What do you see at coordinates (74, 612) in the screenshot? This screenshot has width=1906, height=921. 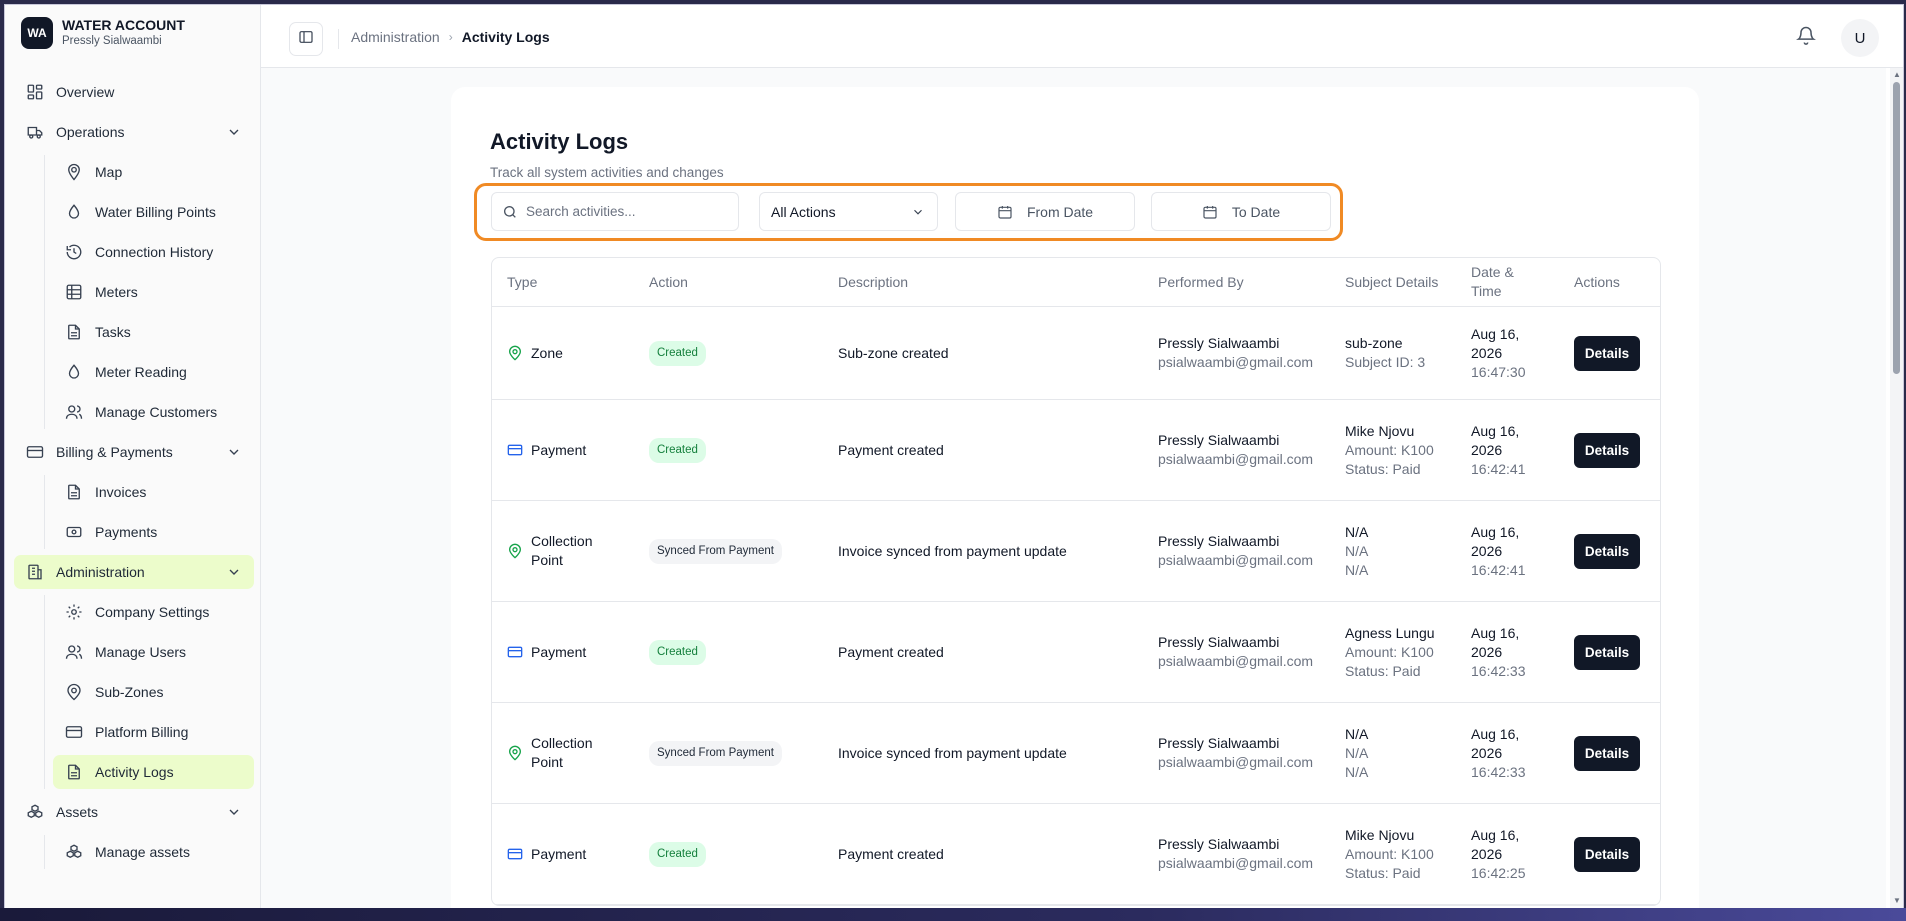 I see `gear-icon` at bounding box center [74, 612].